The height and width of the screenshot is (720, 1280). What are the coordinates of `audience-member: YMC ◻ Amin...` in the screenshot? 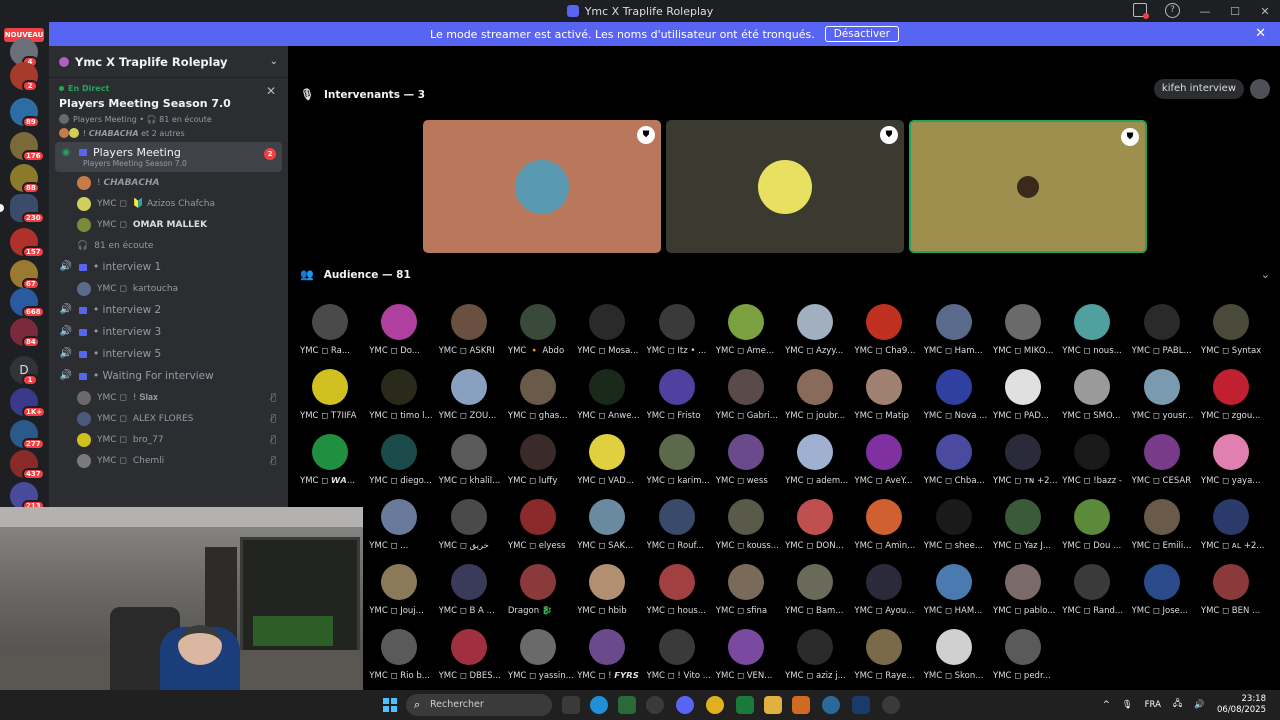 It's located at (887, 529).